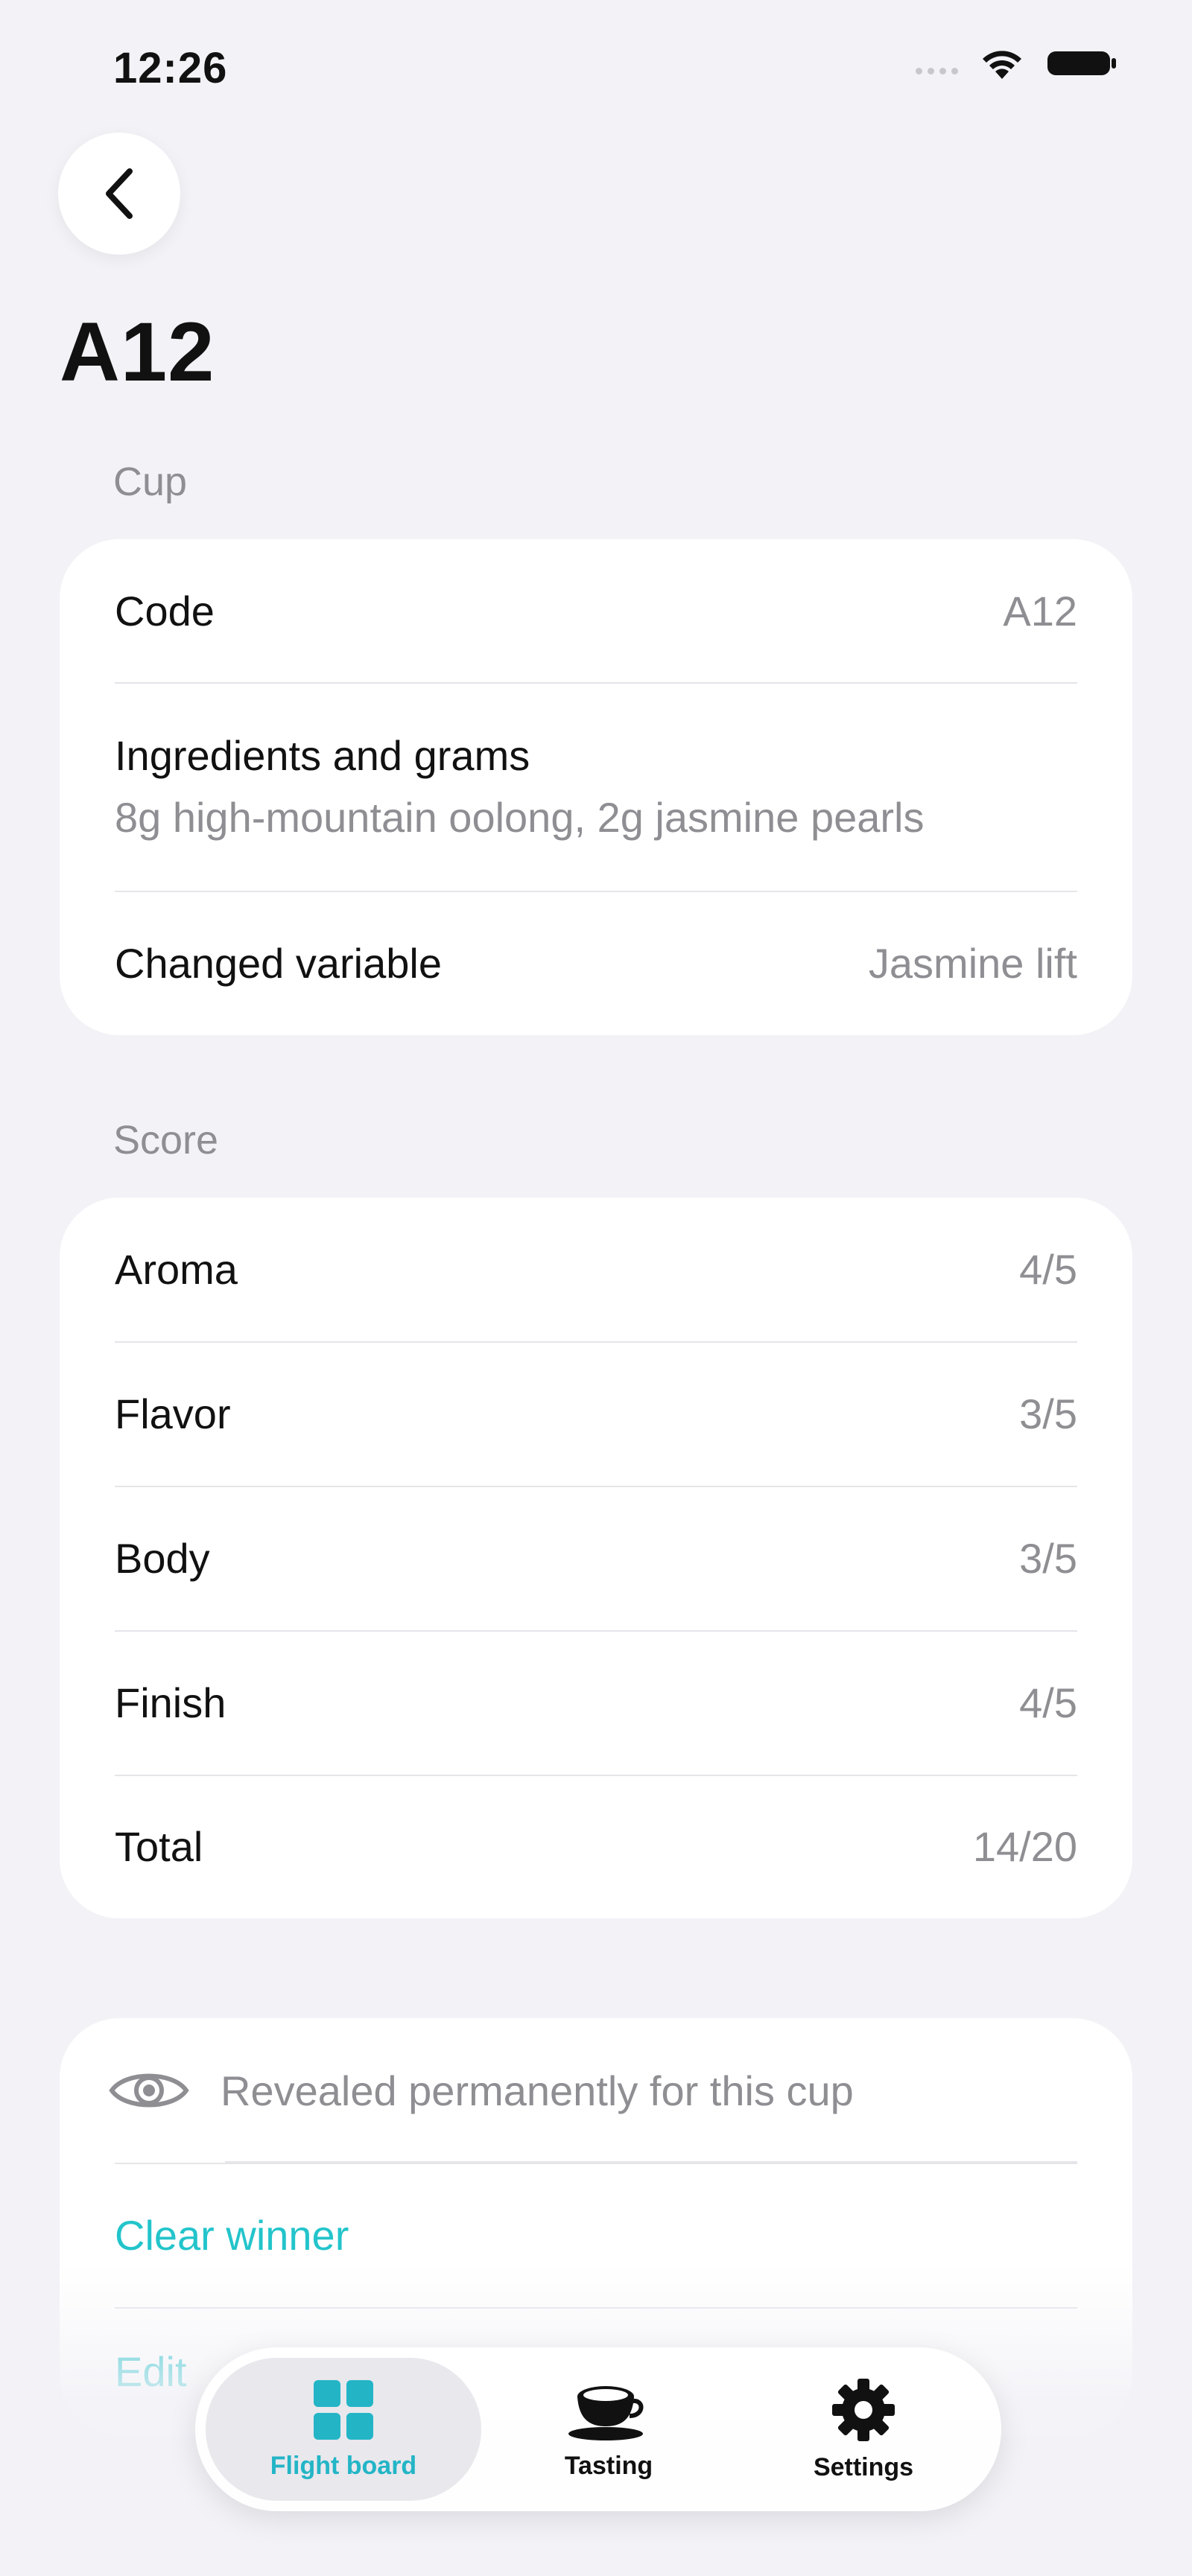 This screenshot has height=2576, width=1192. I want to click on eye-icon, so click(149, 2090).